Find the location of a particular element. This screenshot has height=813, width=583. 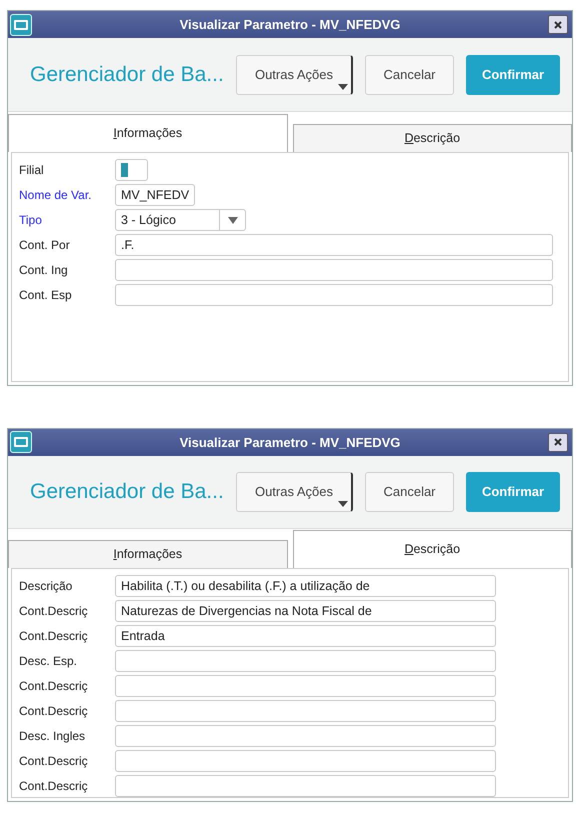

input-field: Naturezas de Divergencias na Nota Fiscal de is located at coordinates (305, 611).